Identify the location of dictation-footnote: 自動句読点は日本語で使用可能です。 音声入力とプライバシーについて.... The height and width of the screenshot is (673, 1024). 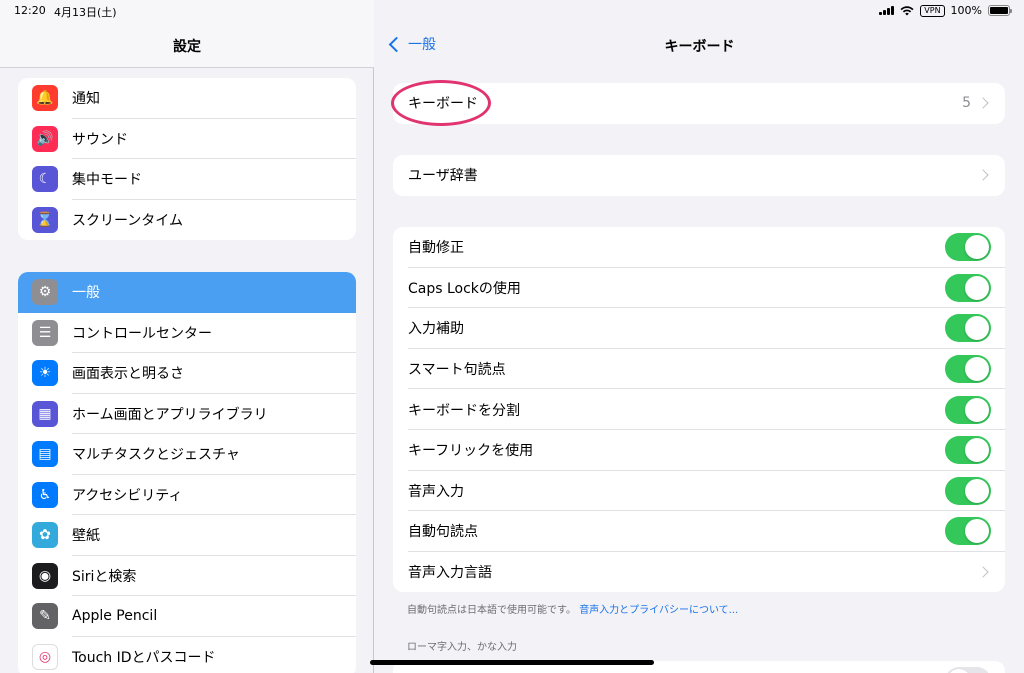
(572, 608).